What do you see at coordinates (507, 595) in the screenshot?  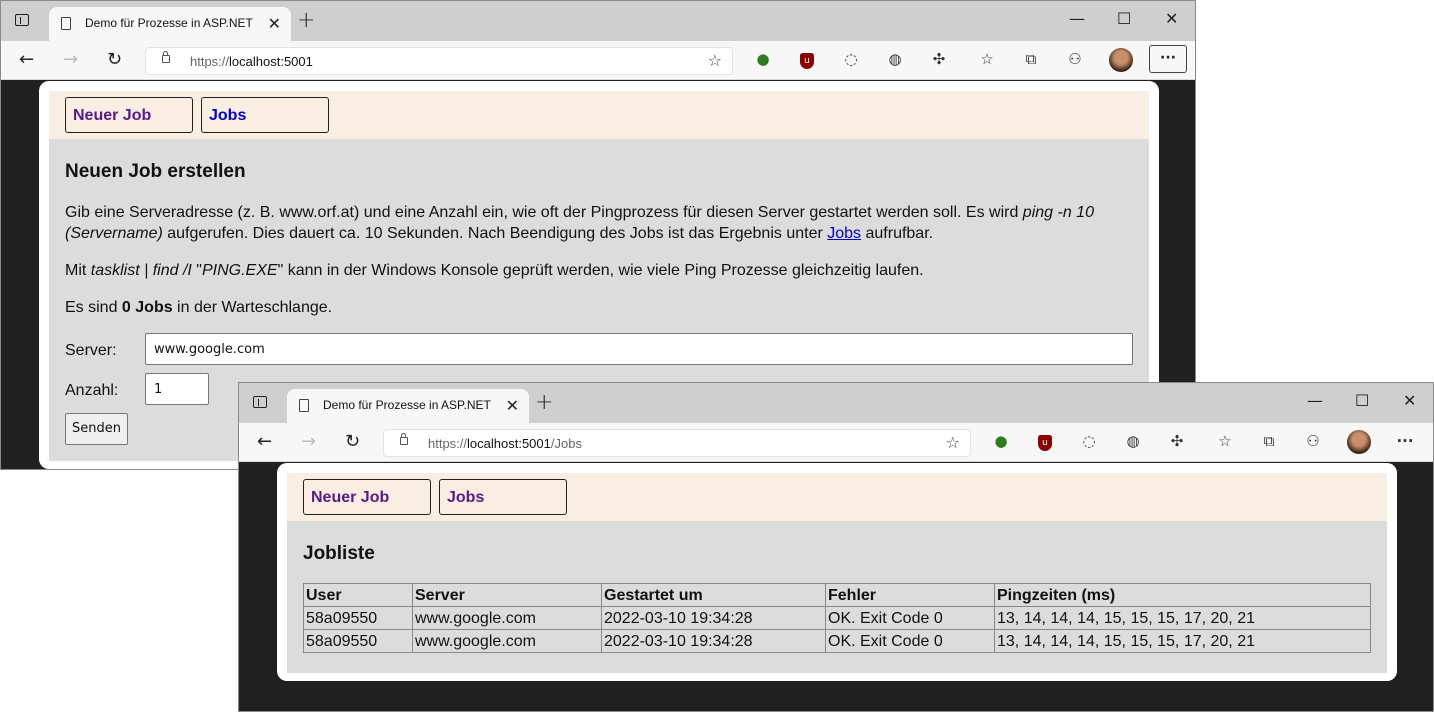 I see `col-server: Server` at bounding box center [507, 595].